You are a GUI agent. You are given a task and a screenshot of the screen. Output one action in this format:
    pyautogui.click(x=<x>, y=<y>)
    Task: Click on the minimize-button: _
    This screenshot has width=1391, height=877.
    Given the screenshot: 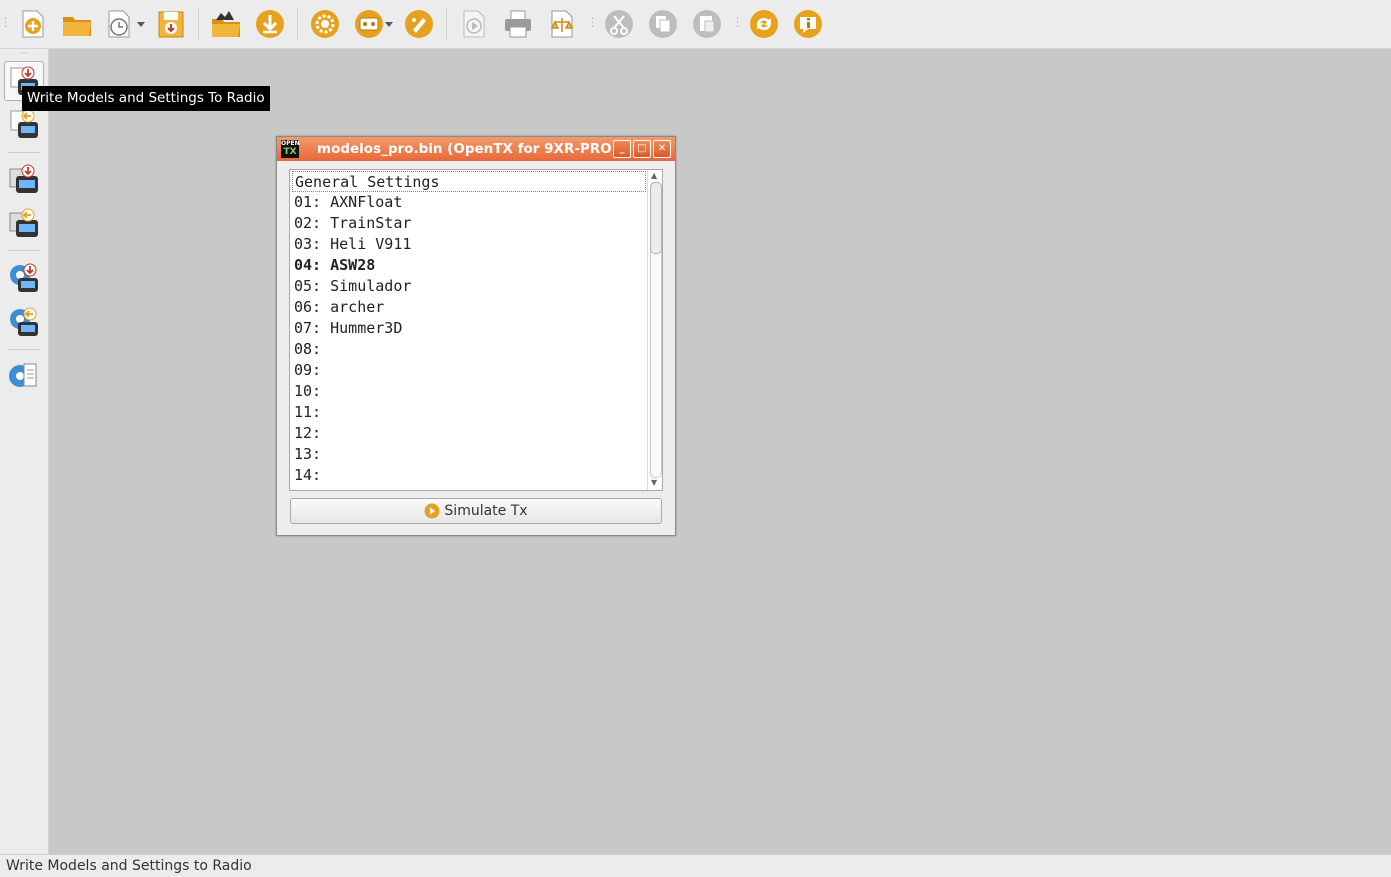 What is the action you would take?
    pyautogui.click(x=622, y=149)
    